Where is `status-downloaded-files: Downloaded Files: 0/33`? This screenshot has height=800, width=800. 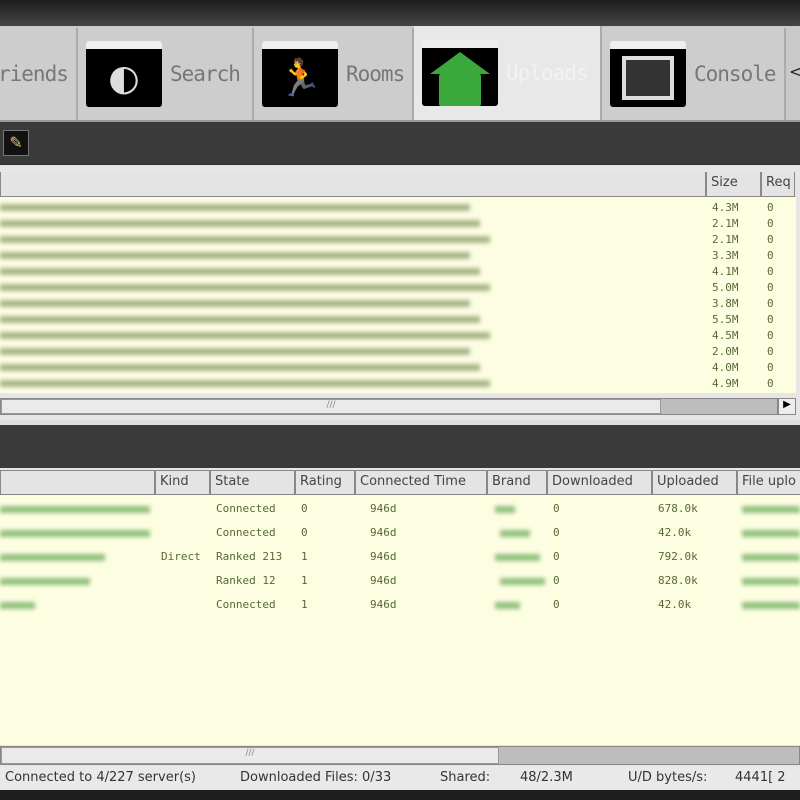 status-downloaded-files: Downloaded Files: 0/33 is located at coordinates (316, 777).